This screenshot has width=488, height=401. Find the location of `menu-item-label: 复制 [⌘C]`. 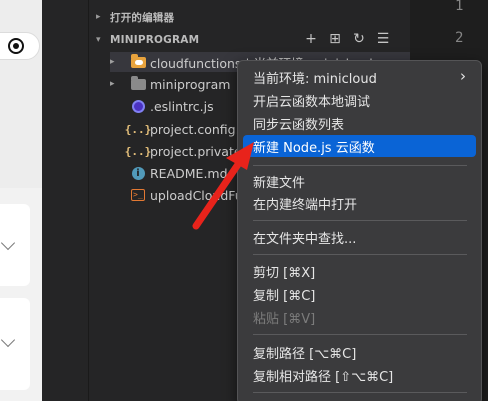

menu-item-label: 复制 [⌘C] is located at coordinates (284, 296).